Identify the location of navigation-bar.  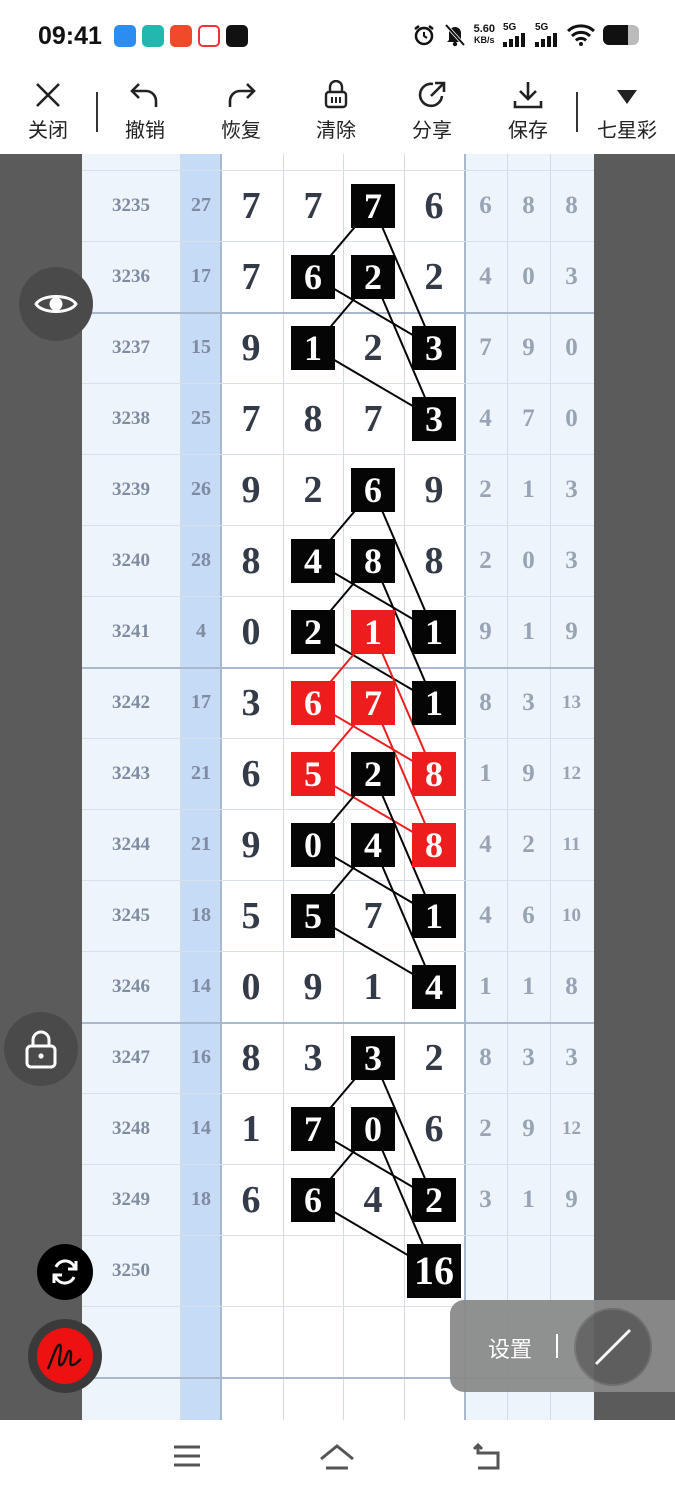
(337, 1460).